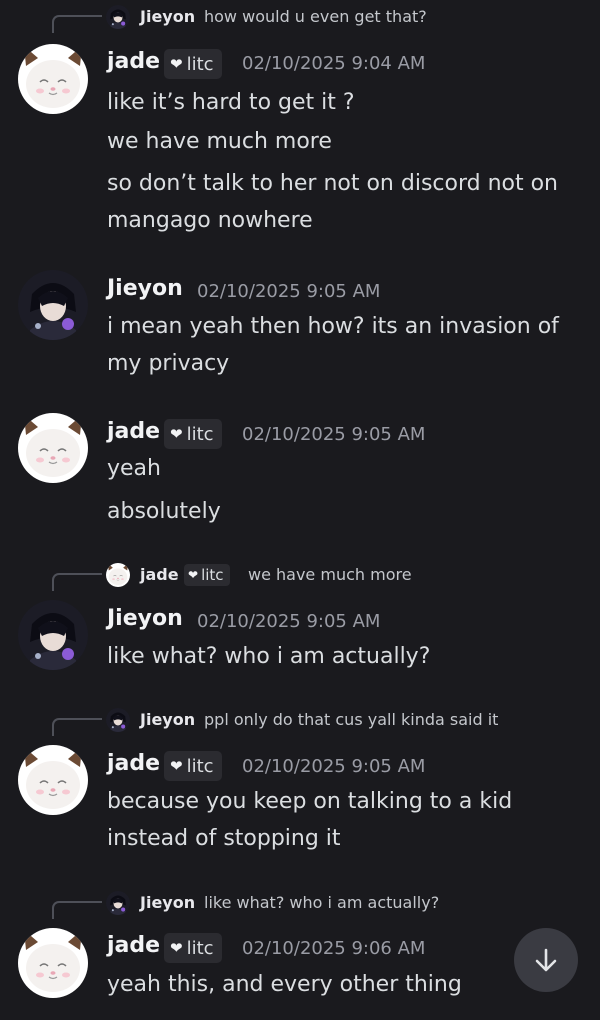 Image resolution: width=600 pixels, height=1020 pixels. What do you see at coordinates (164, 511) in the screenshot?
I see `message-line: absolutely` at bounding box center [164, 511].